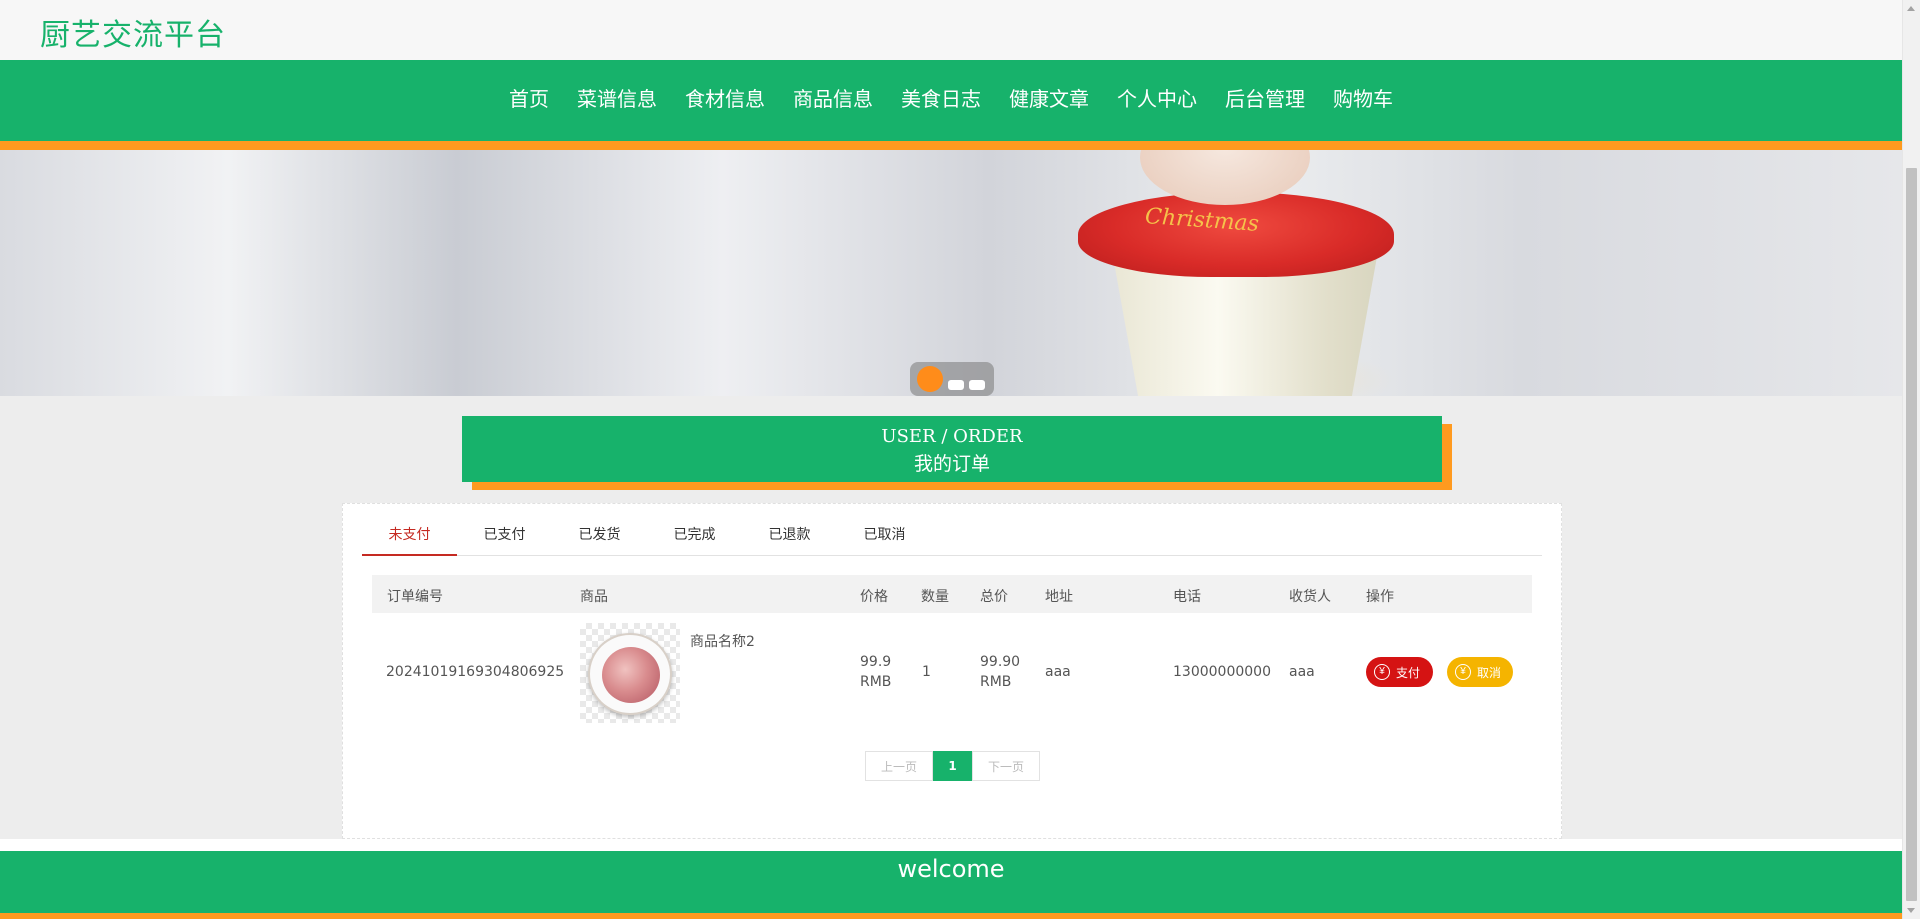  What do you see at coordinates (875, 672) in the screenshot?
I see `cell-price: 99.9 RMB` at bounding box center [875, 672].